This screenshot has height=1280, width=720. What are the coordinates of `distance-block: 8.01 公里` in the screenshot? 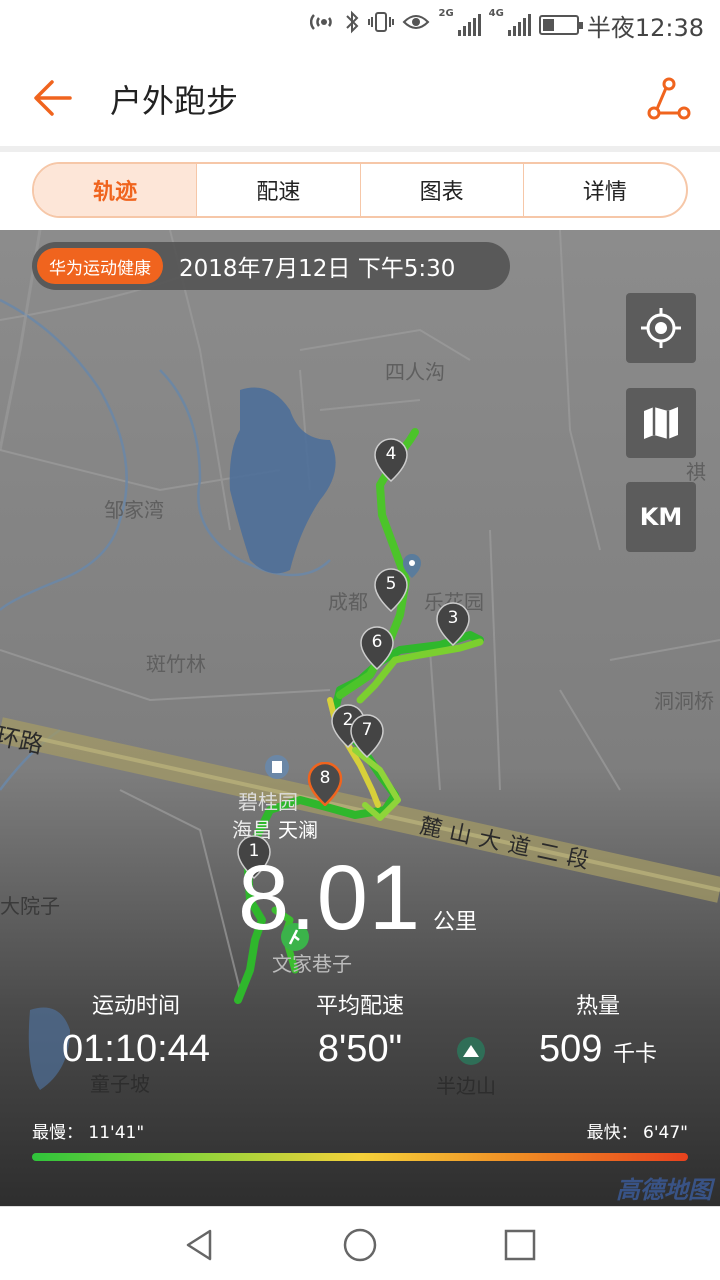 It's located at (357, 898).